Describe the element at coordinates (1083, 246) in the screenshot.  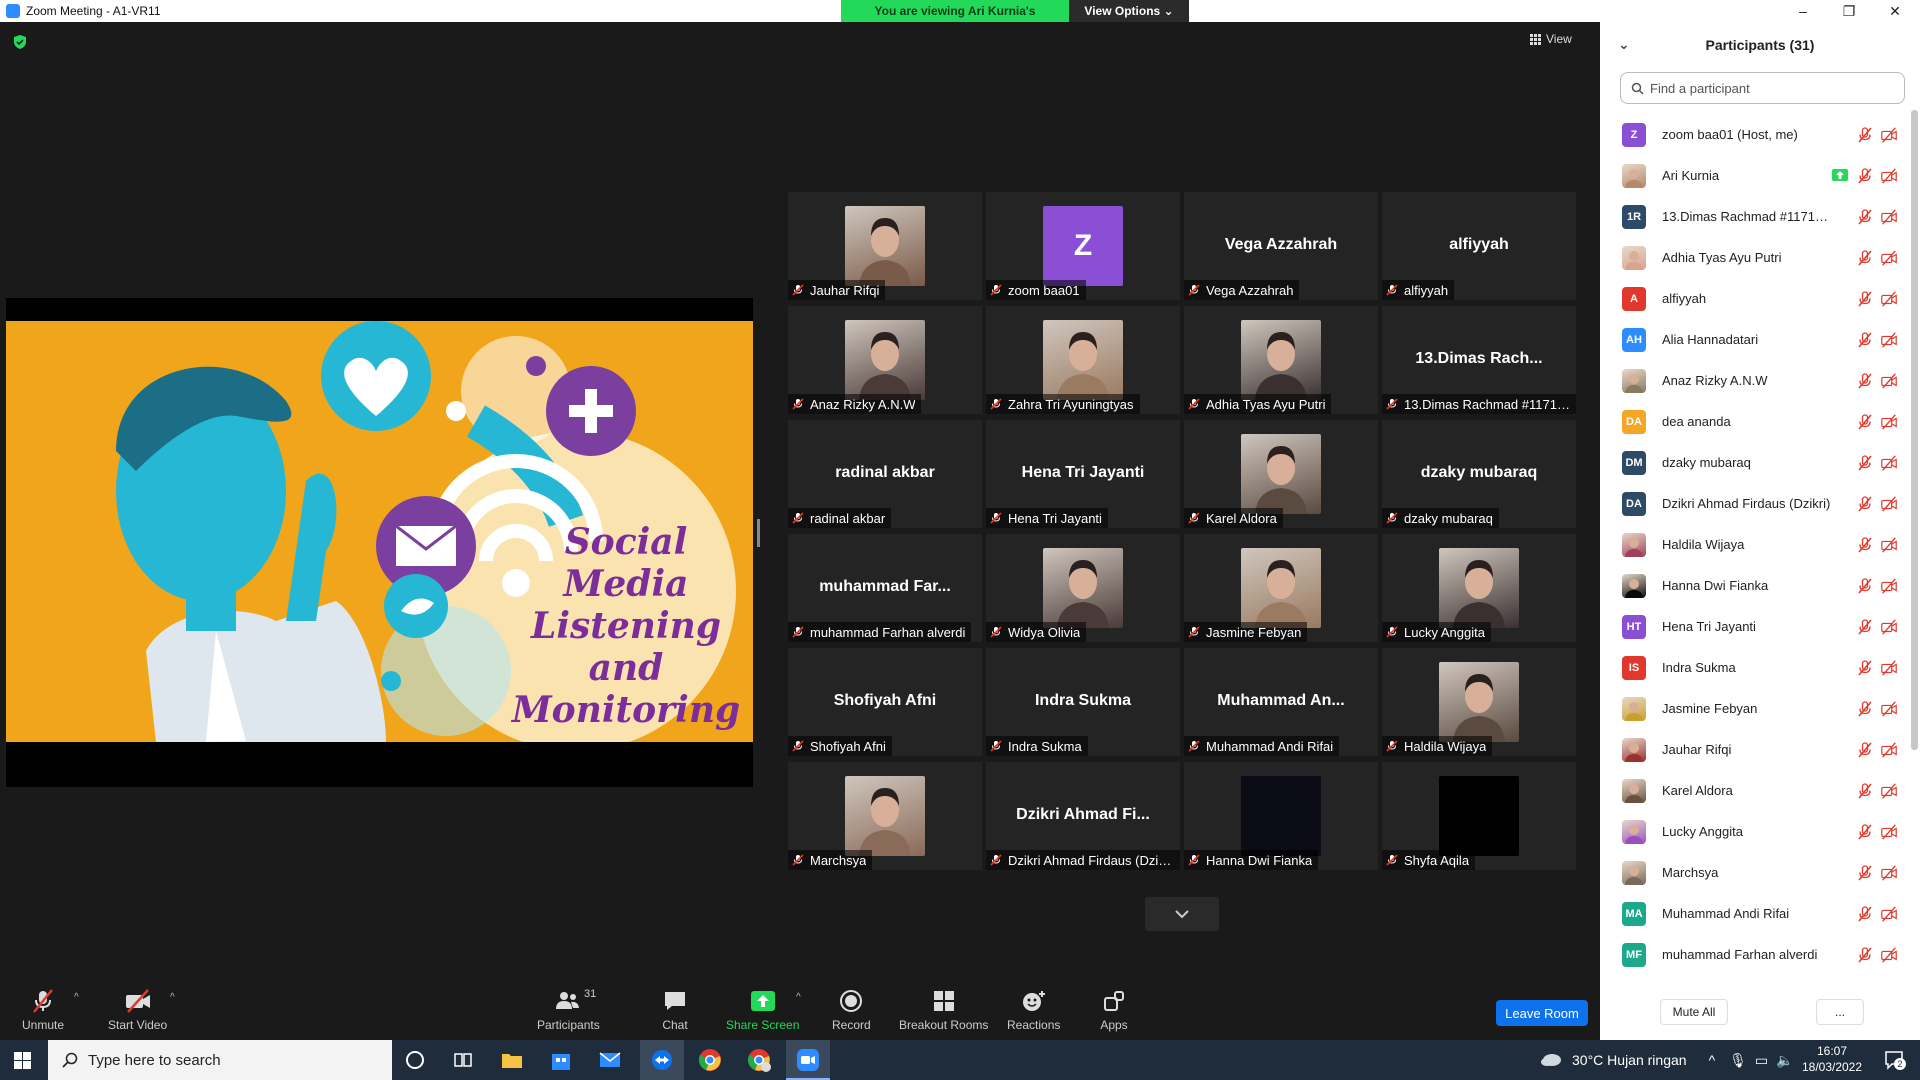
I see `video-tile: Zzoom baa01` at that location.